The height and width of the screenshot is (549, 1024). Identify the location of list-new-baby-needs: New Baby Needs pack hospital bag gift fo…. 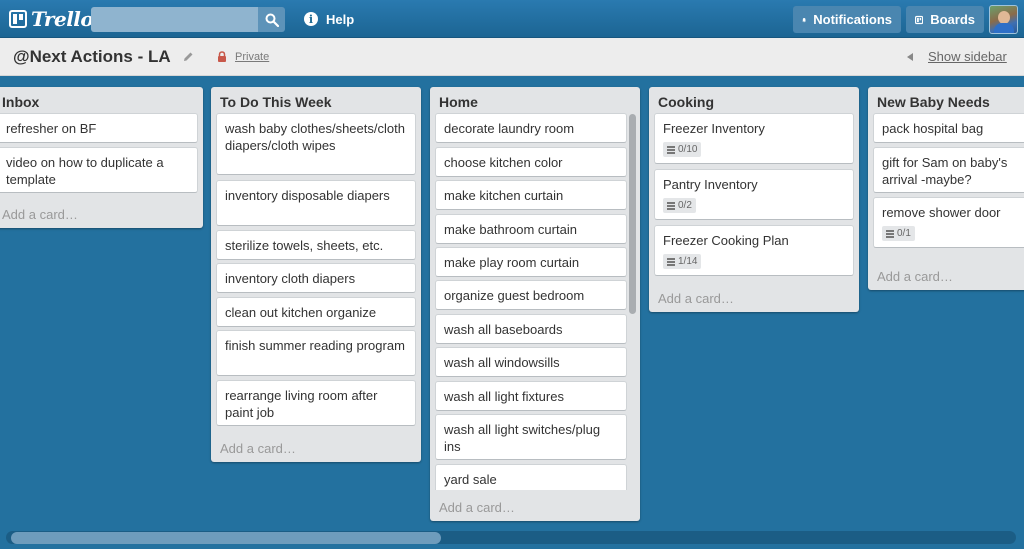
(946, 188).